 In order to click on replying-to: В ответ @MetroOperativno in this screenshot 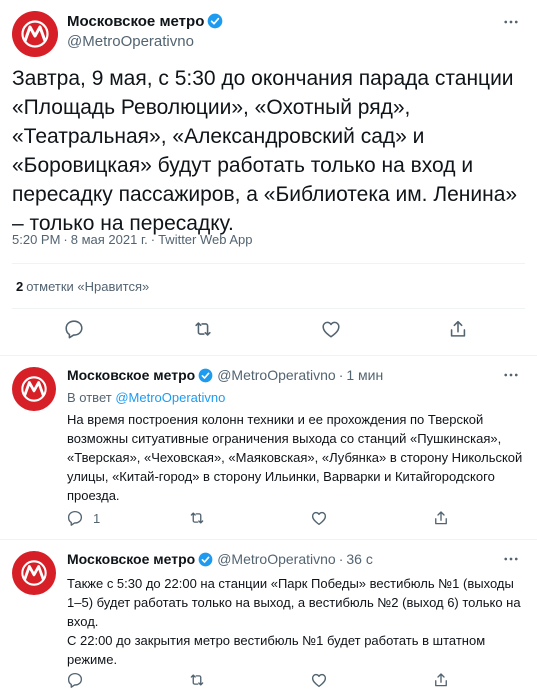, I will do `click(146, 397)`.